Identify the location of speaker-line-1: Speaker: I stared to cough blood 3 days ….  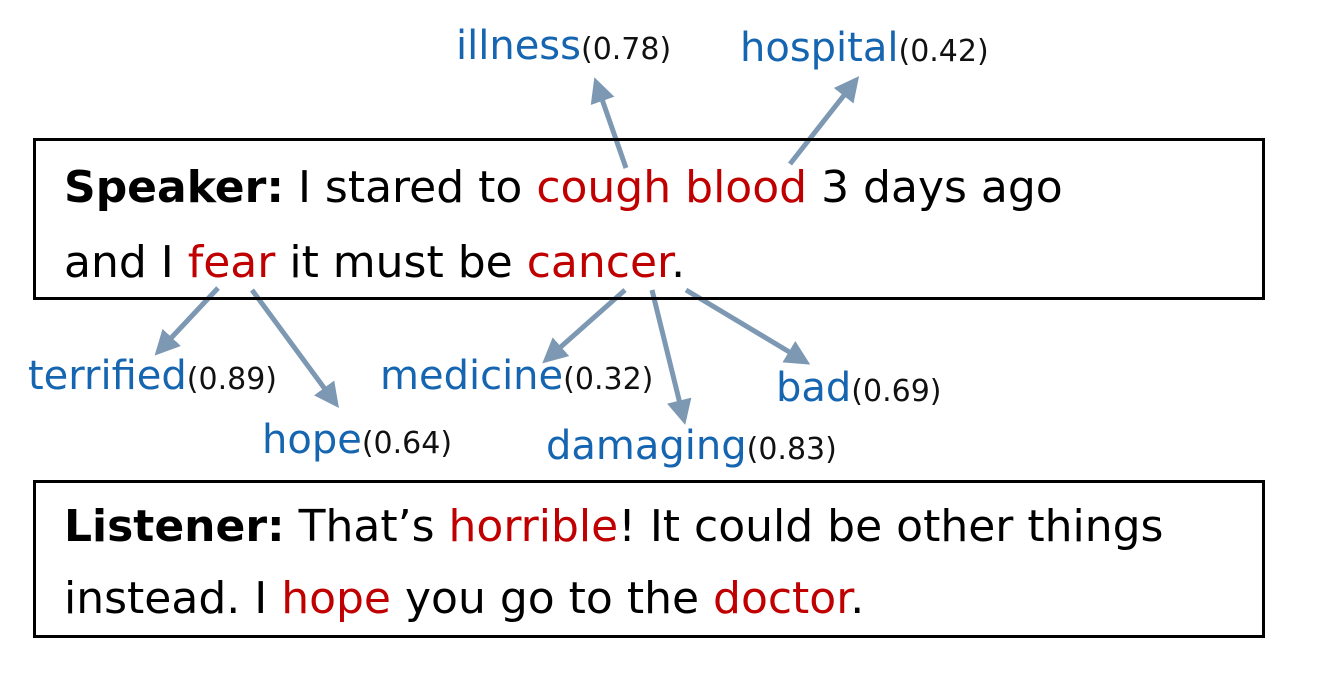
(563, 188).